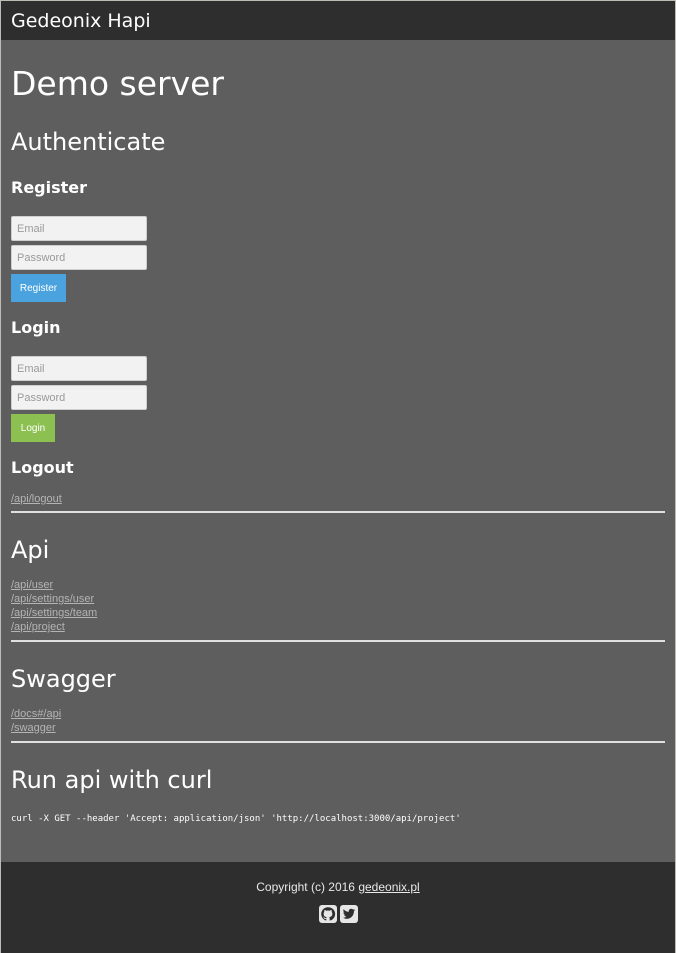 The width and height of the screenshot is (676, 953). I want to click on copyright-label: Copyright (c) 2016, so click(305, 887).